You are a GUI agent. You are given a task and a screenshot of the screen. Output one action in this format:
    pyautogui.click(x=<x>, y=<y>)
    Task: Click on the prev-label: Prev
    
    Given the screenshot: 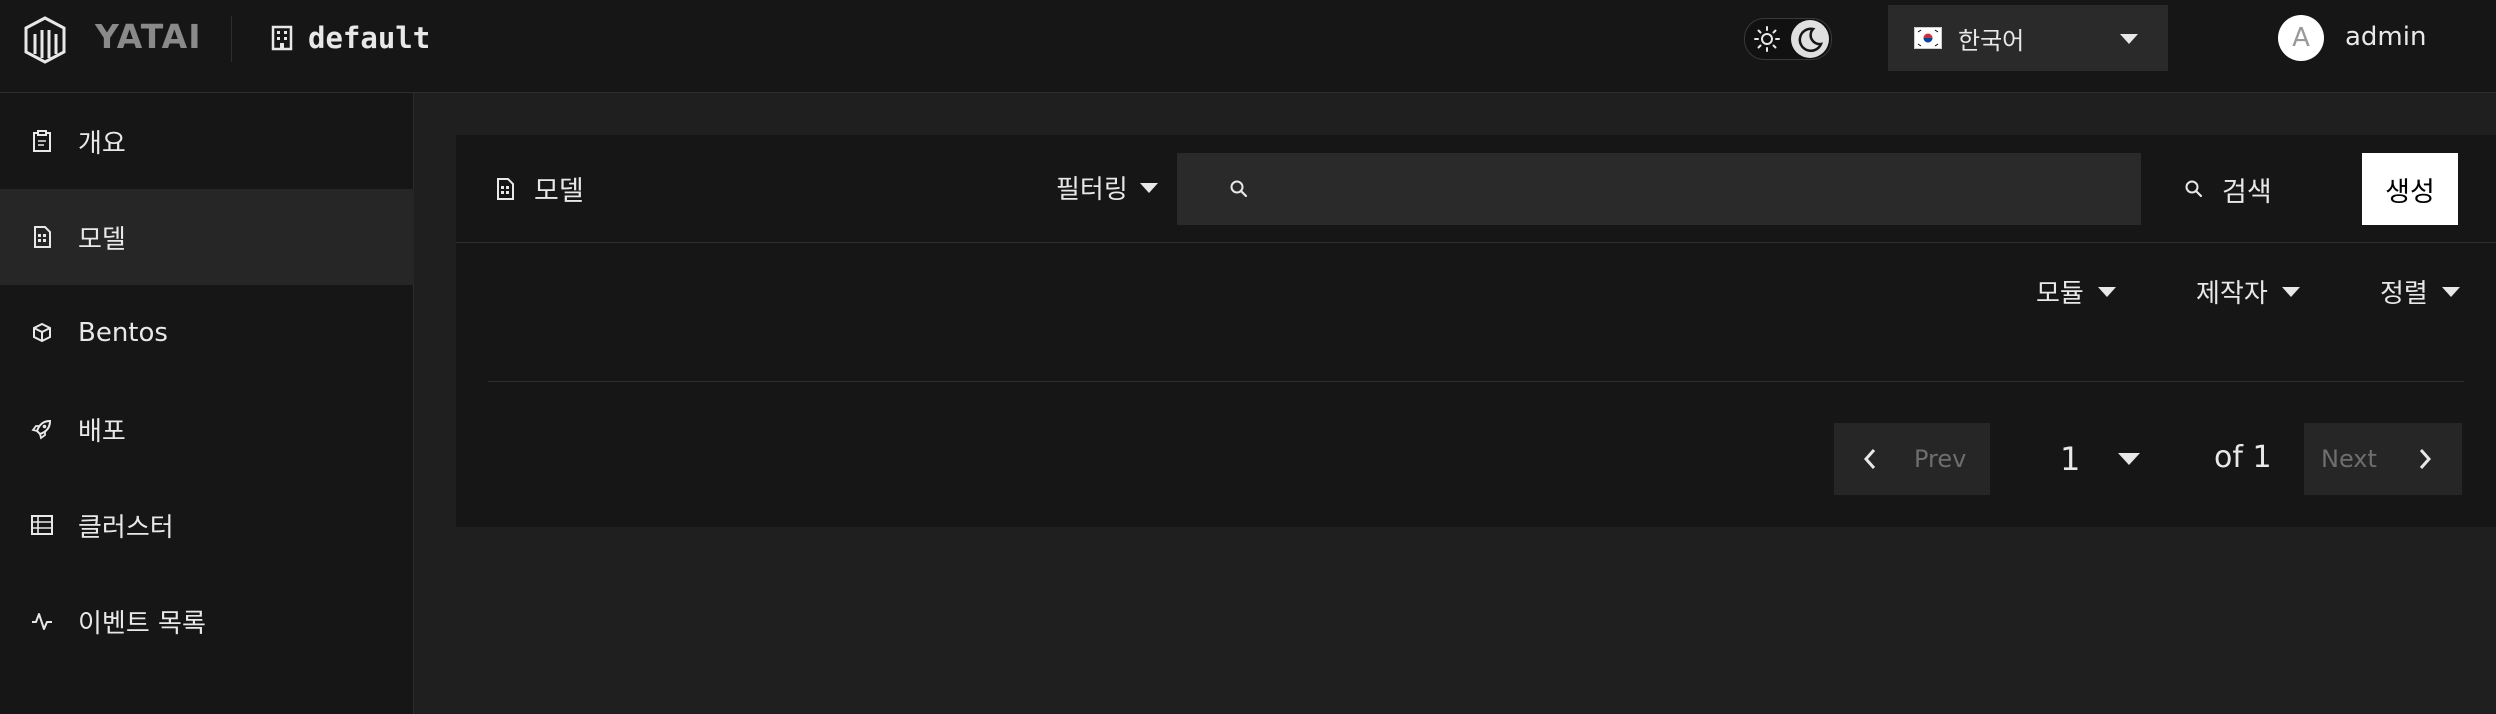 What is the action you would take?
    pyautogui.click(x=1940, y=459)
    